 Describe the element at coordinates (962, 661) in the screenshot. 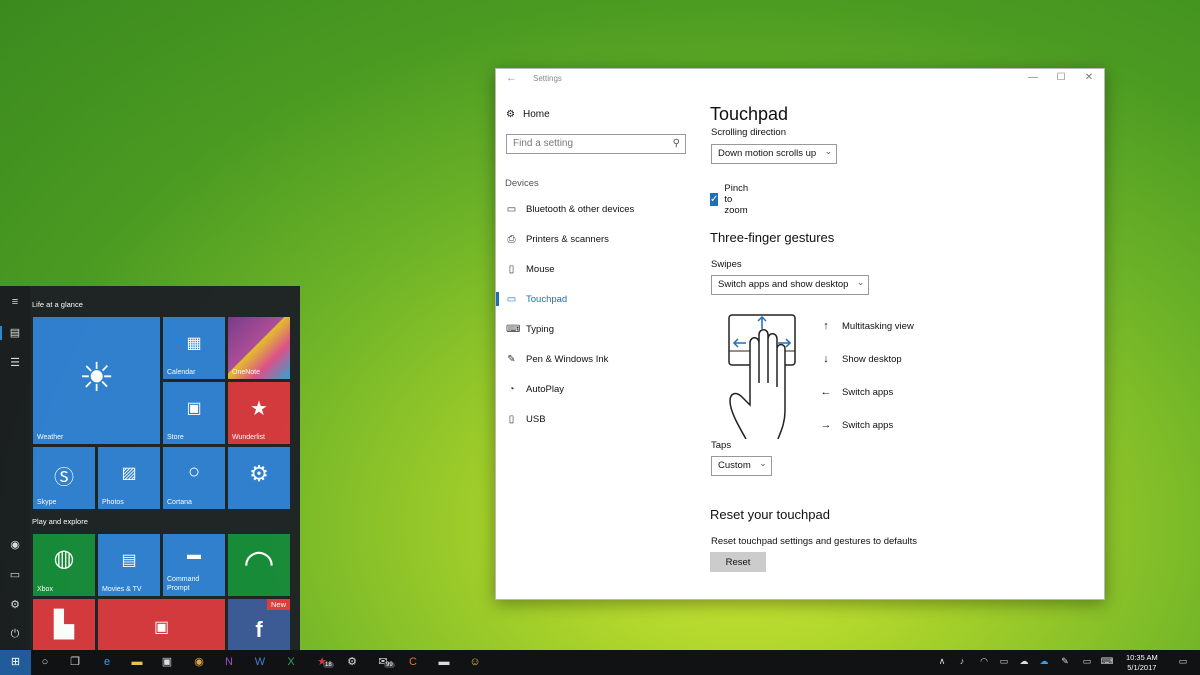

I see `volume-icon: ♪` at that location.